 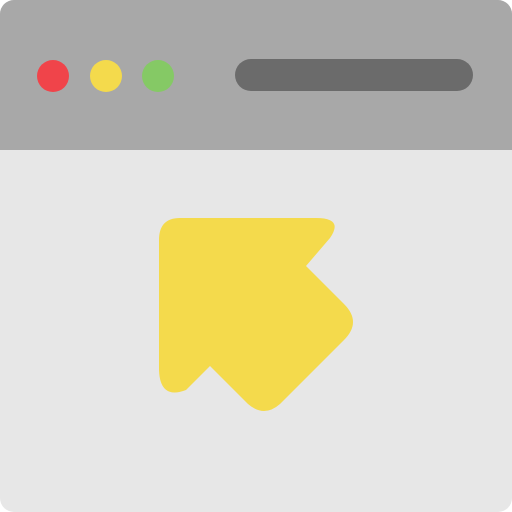 What do you see at coordinates (106, 76) in the screenshot?
I see `minimize-dot` at bounding box center [106, 76].